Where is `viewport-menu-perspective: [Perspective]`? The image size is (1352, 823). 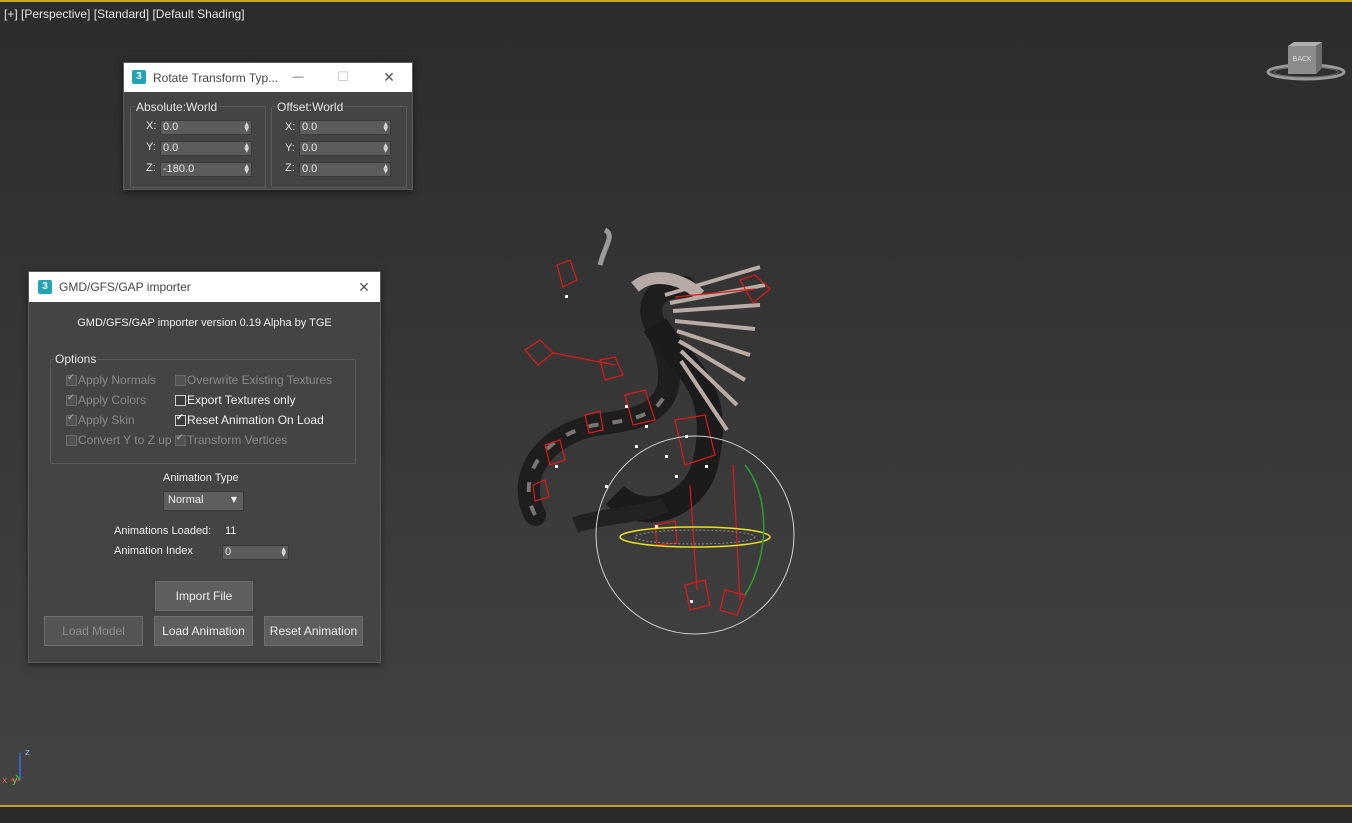
viewport-menu-perspective: [Perspective] is located at coordinates (55, 14).